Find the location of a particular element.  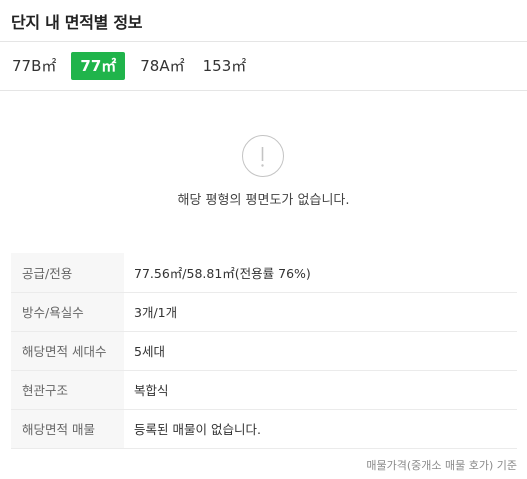

row-label: 현관구조 is located at coordinates (67, 389).